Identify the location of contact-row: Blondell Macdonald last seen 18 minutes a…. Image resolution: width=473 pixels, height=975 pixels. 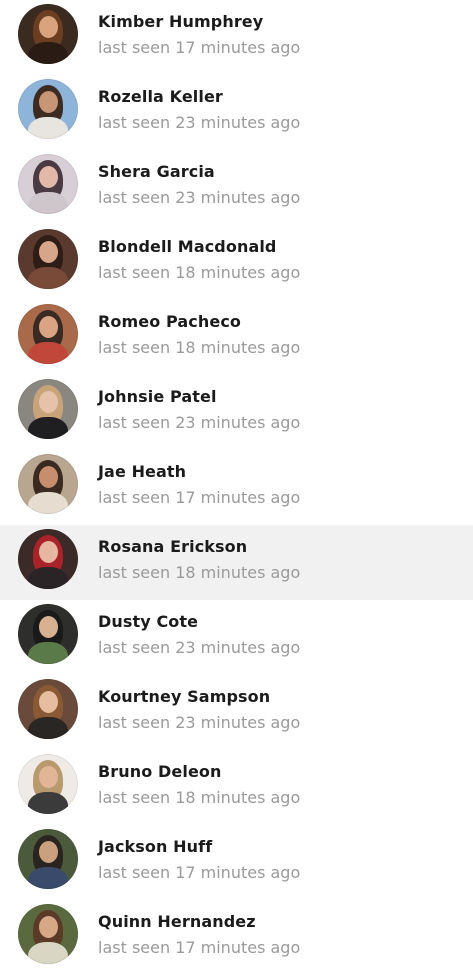
(236, 262).